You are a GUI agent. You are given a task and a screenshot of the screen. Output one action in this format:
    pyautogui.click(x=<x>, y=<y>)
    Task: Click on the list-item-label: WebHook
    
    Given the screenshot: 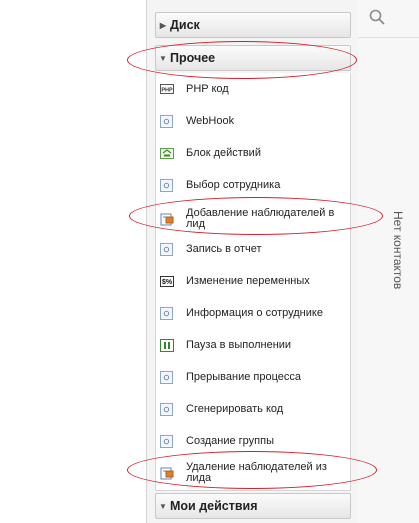 What is the action you would take?
    pyautogui.click(x=210, y=120)
    